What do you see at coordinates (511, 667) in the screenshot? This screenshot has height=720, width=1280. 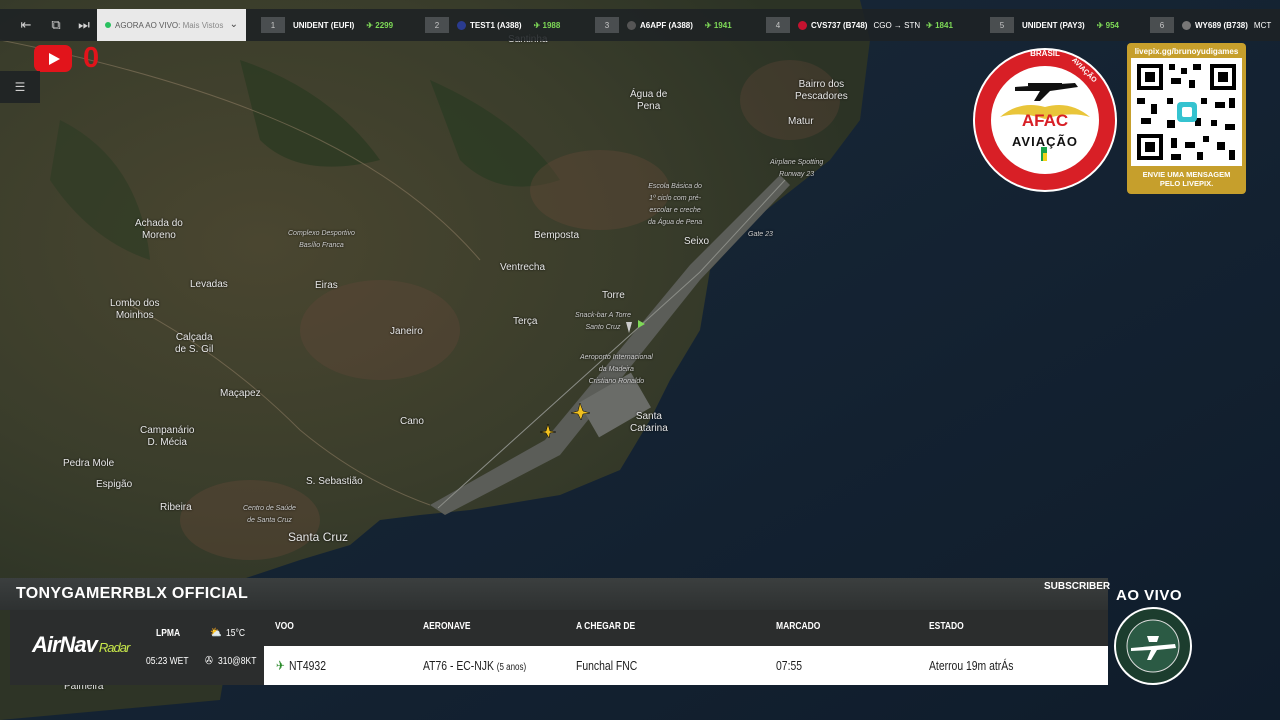 I see `aircraft-age: (5 anos)` at bounding box center [511, 667].